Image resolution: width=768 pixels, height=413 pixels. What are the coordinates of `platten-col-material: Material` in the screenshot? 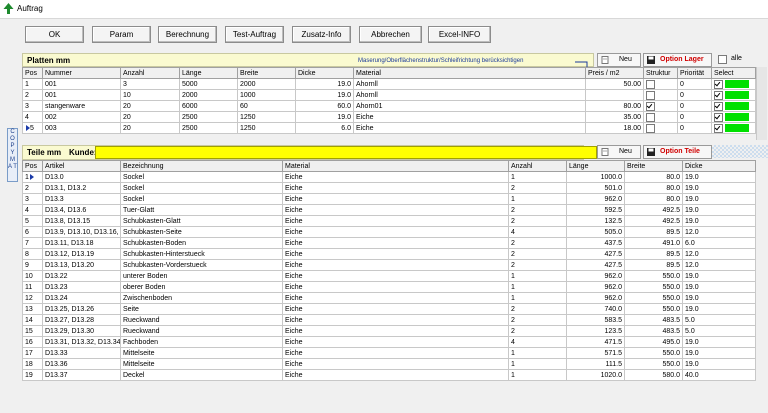 It's located at (469, 73).